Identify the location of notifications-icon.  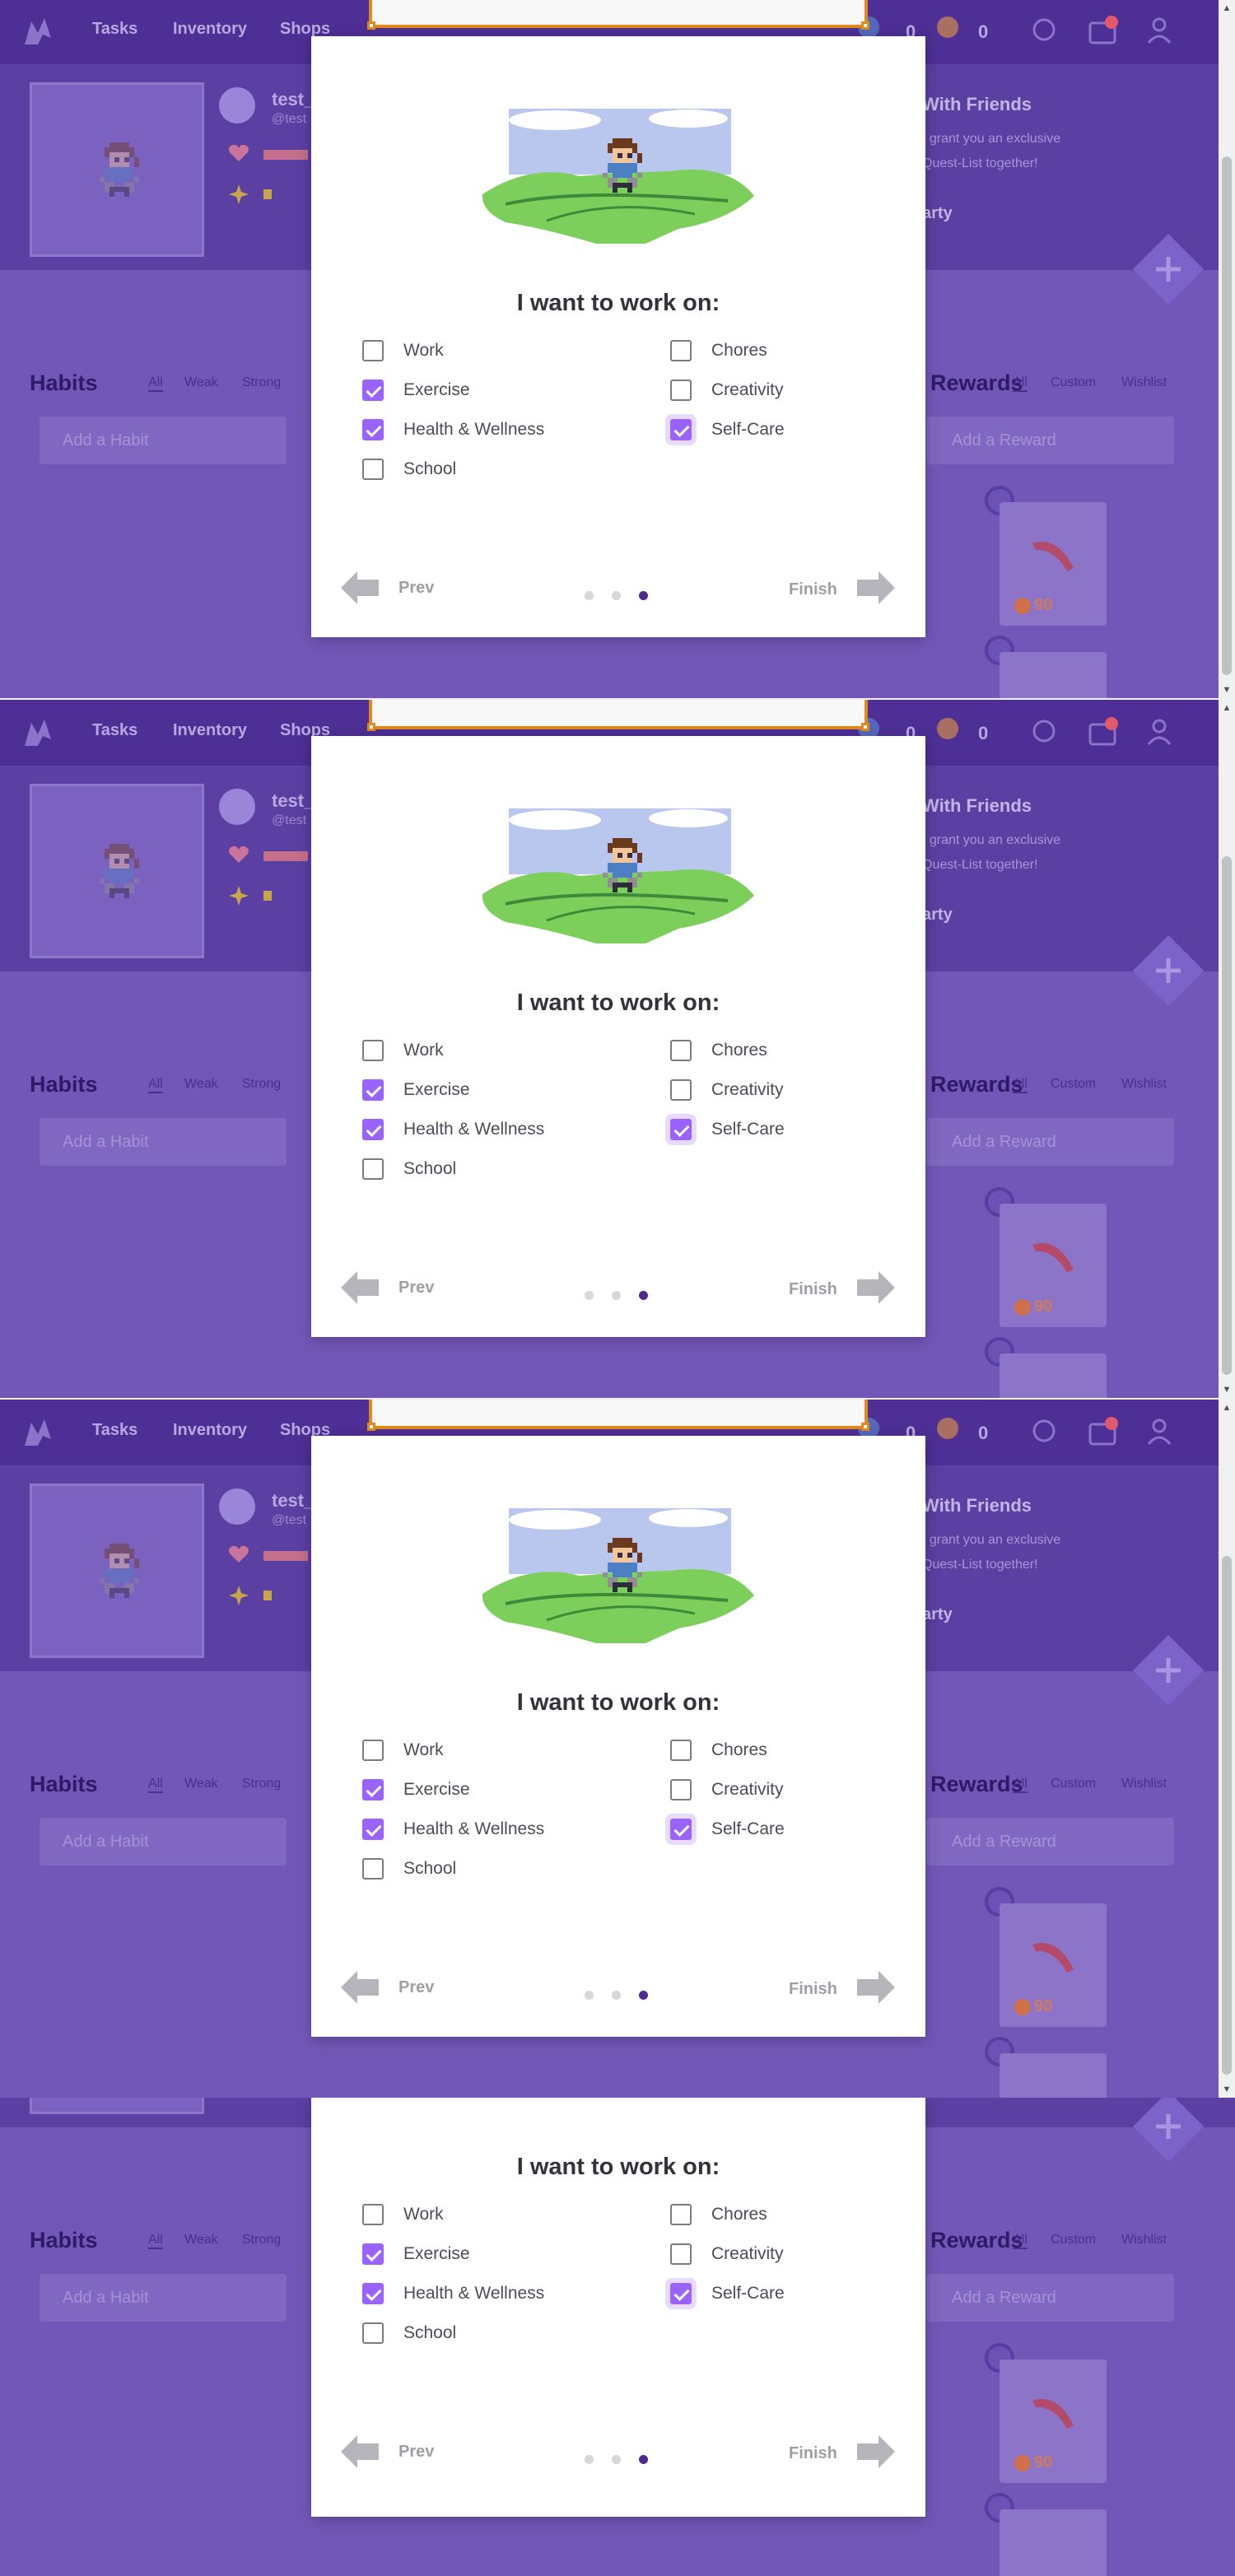
(1103, 732).